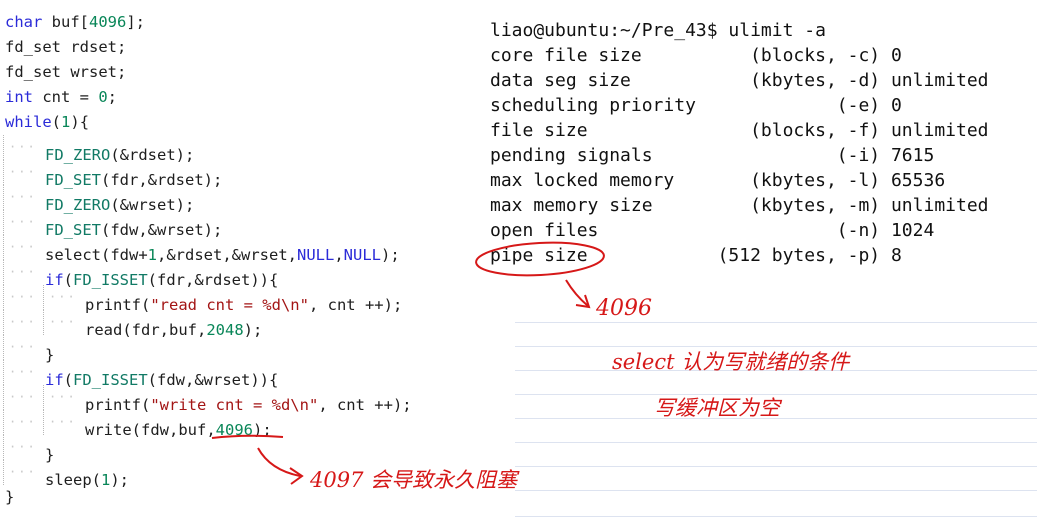 The image size is (1037, 524). I want to click on code-token: ,, so click(339, 255).